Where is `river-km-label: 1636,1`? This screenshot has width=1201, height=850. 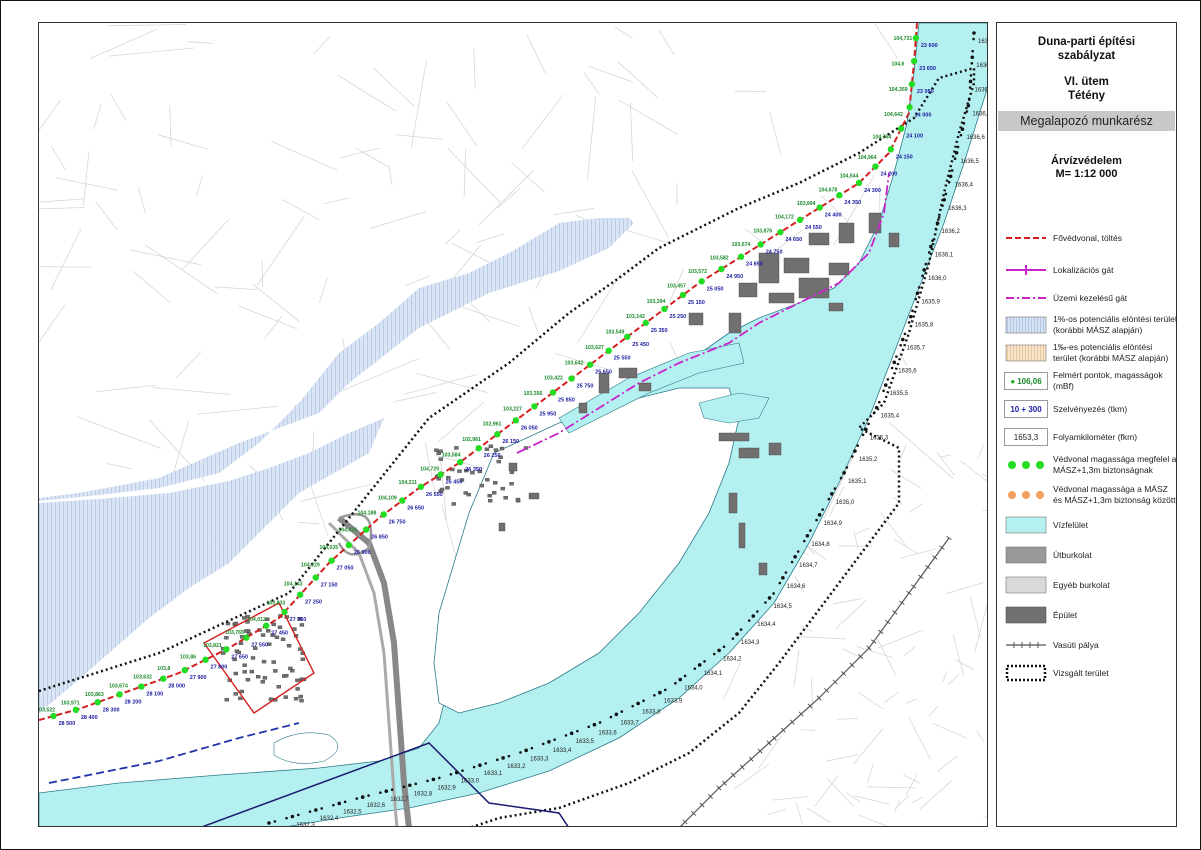
river-km-label: 1636,1 is located at coordinates (944, 256).